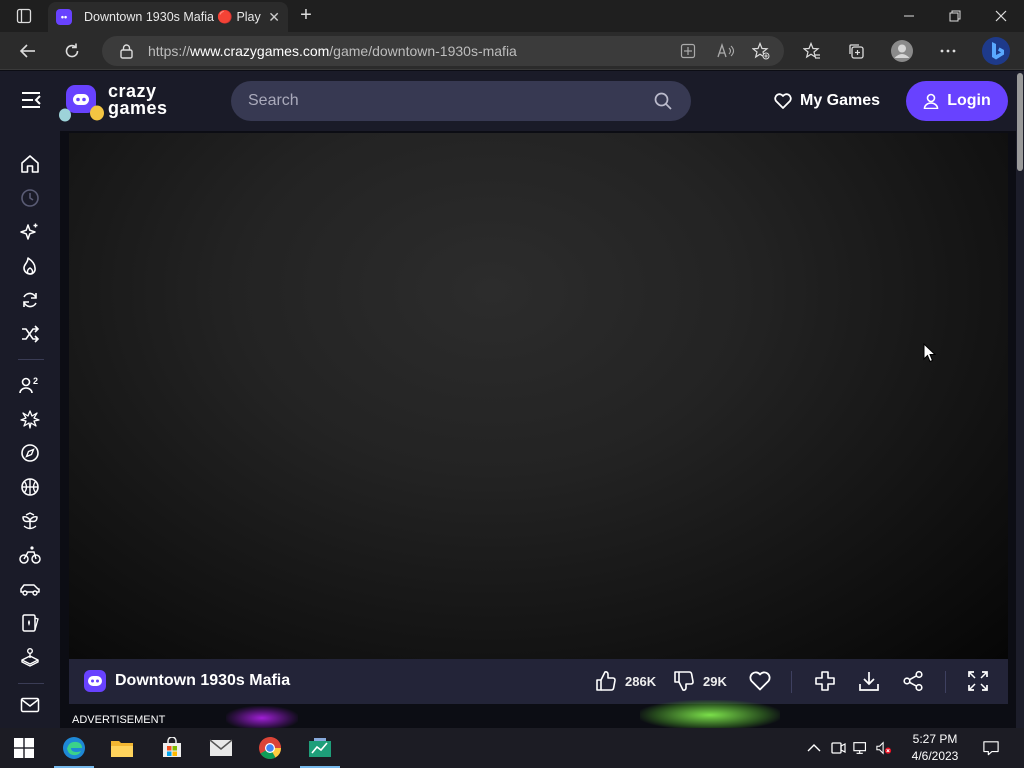 The image size is (1024, 768). Describe the element at coordinates (902, 51) in the screenshot. I see `profile-avatar-icon` at that location.